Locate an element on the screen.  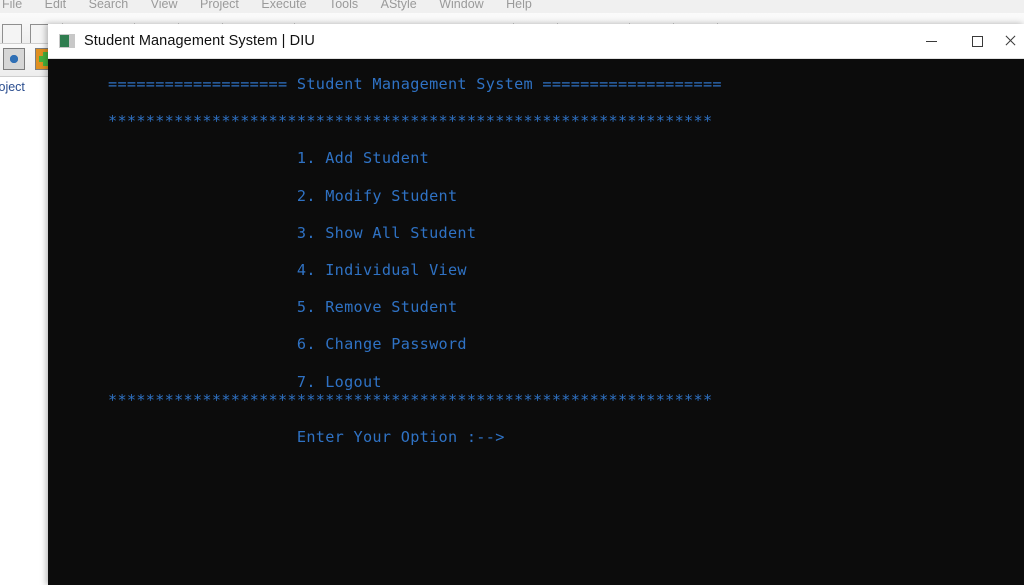
window-controls is located at coordinates (966, 41).